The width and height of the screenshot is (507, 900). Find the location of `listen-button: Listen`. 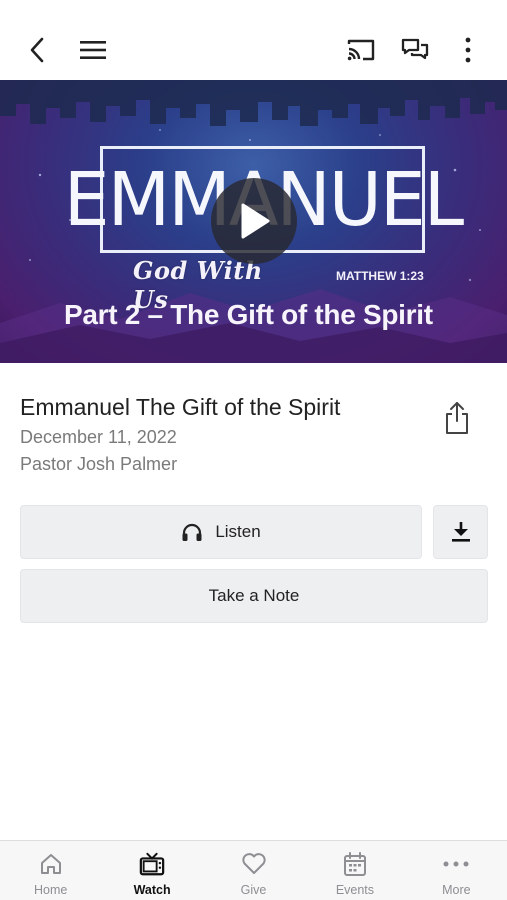

listen-button: Listen is located at coordinates (221, 532).